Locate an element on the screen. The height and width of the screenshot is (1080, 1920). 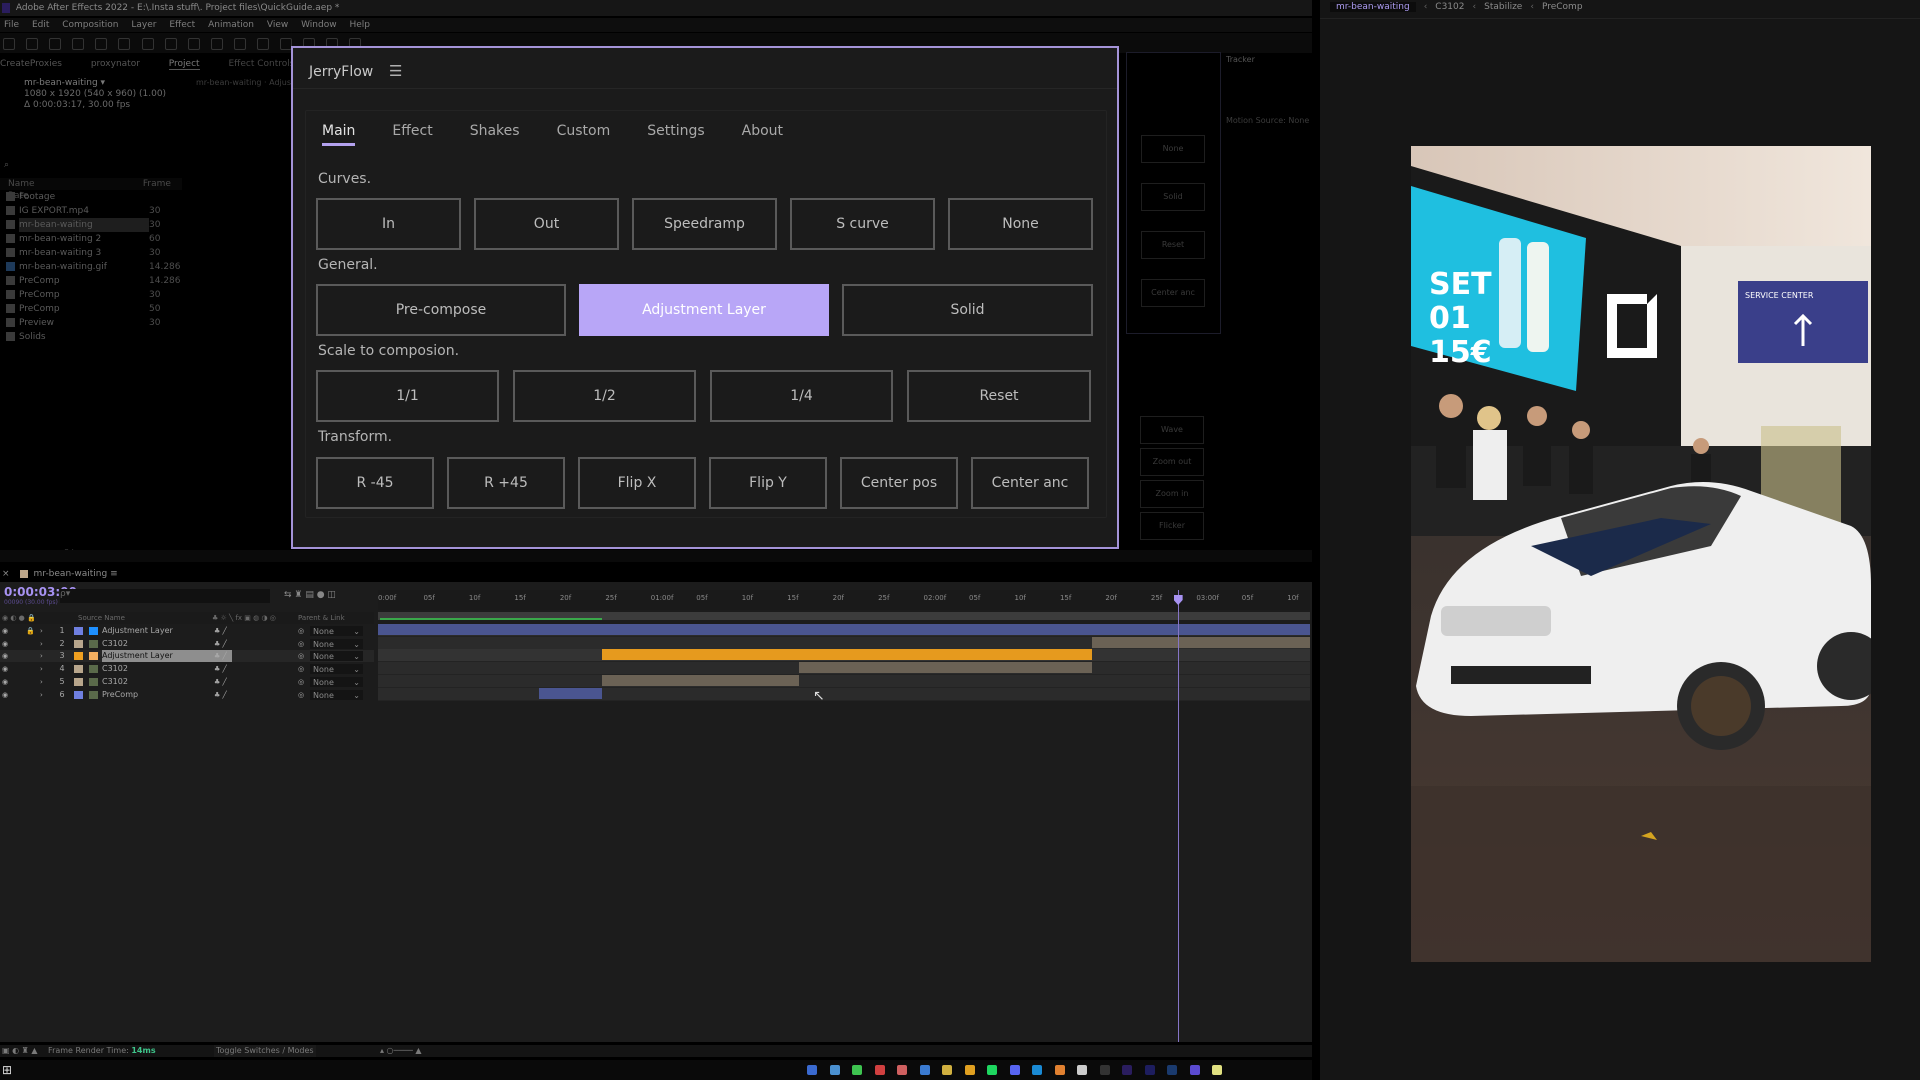
scale-1-4-button: 1/4 is located at coordinates (801, 396).